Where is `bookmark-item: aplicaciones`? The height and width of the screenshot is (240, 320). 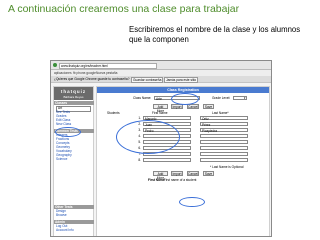 bookmark-item: aplicaciones is located at coordinates (63, 73).